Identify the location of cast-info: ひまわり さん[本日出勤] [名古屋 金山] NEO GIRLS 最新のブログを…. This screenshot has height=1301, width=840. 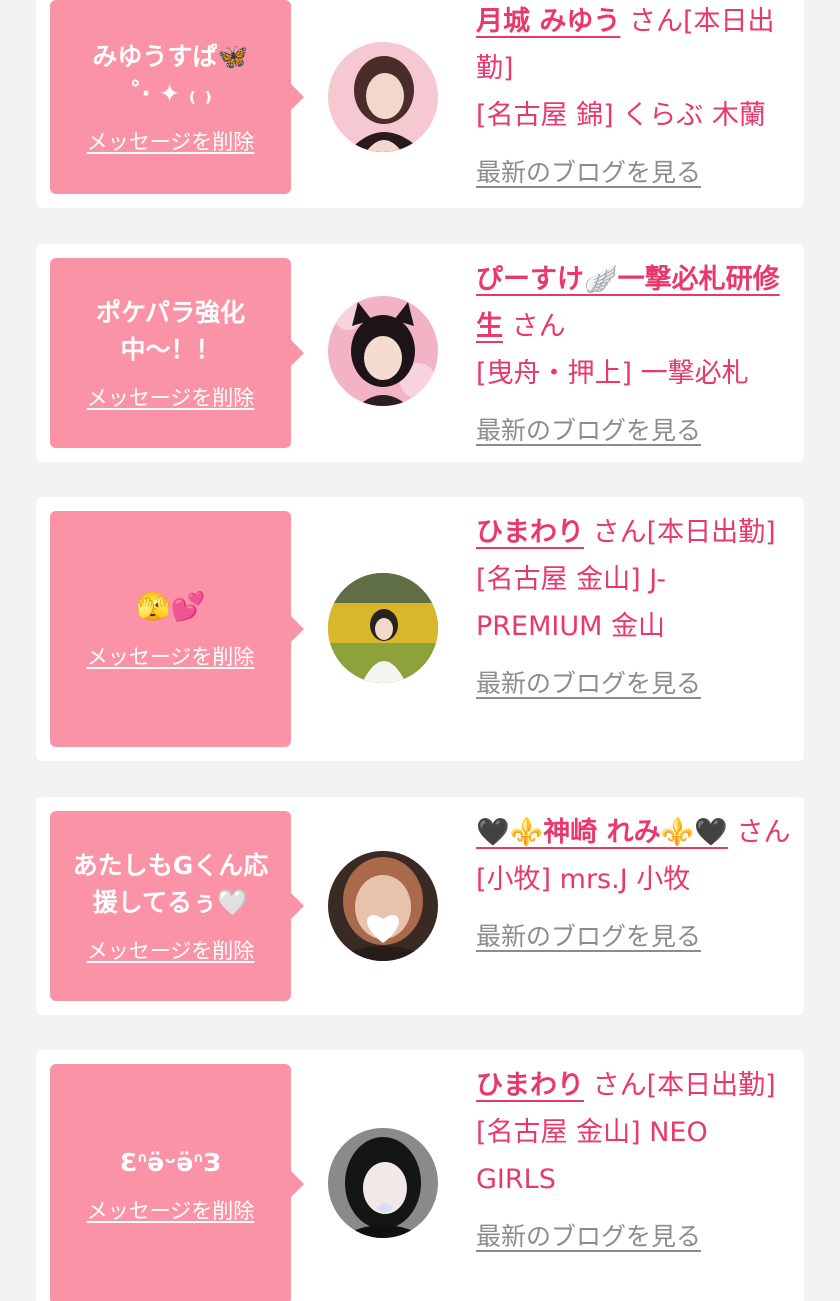
(634, 1161).